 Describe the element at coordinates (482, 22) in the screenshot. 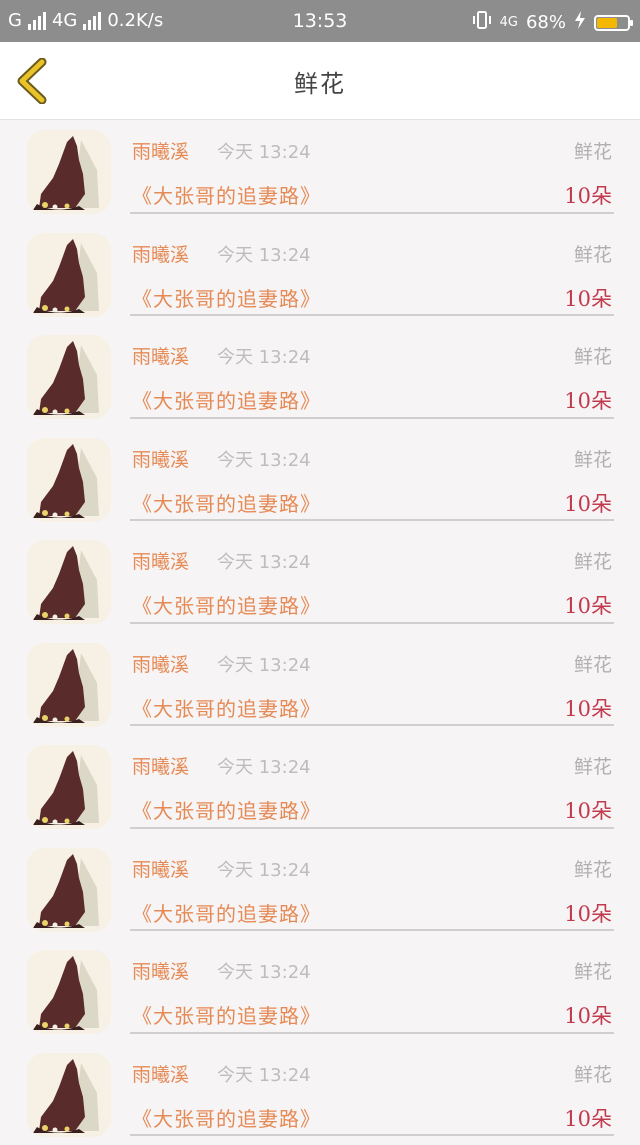

I see `vibrate-icon` at that location.